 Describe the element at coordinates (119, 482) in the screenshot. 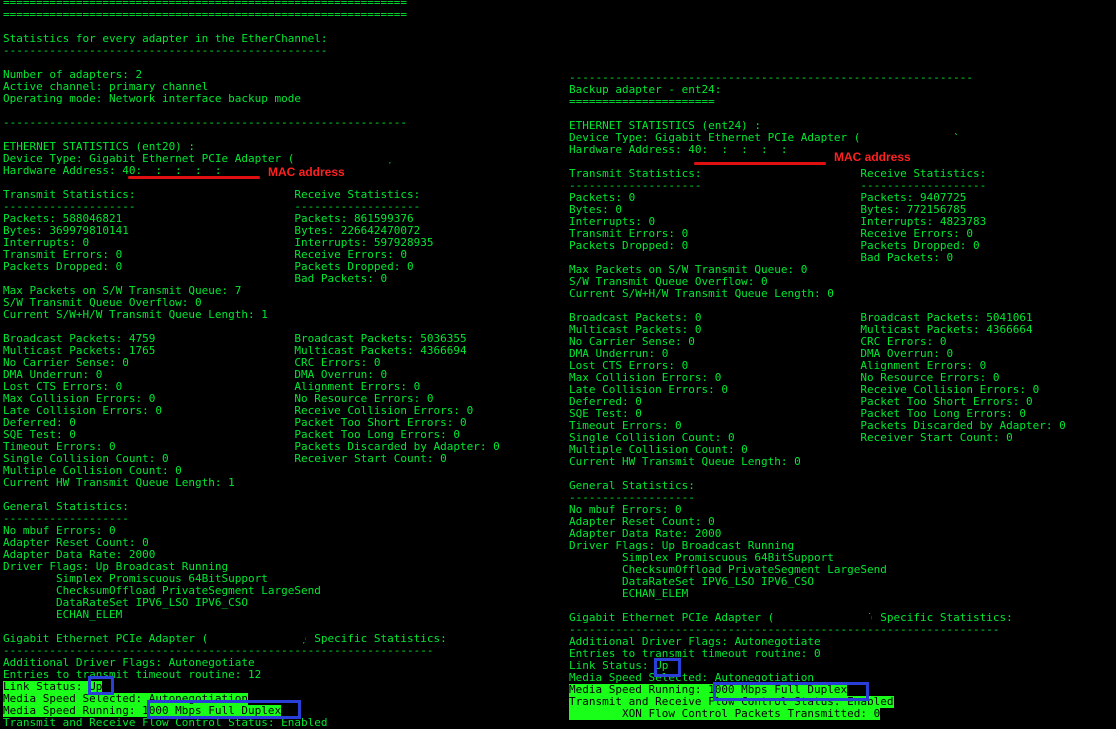

I see `terminal-line: Current HW Transmit Queue Length: 1` at that location.